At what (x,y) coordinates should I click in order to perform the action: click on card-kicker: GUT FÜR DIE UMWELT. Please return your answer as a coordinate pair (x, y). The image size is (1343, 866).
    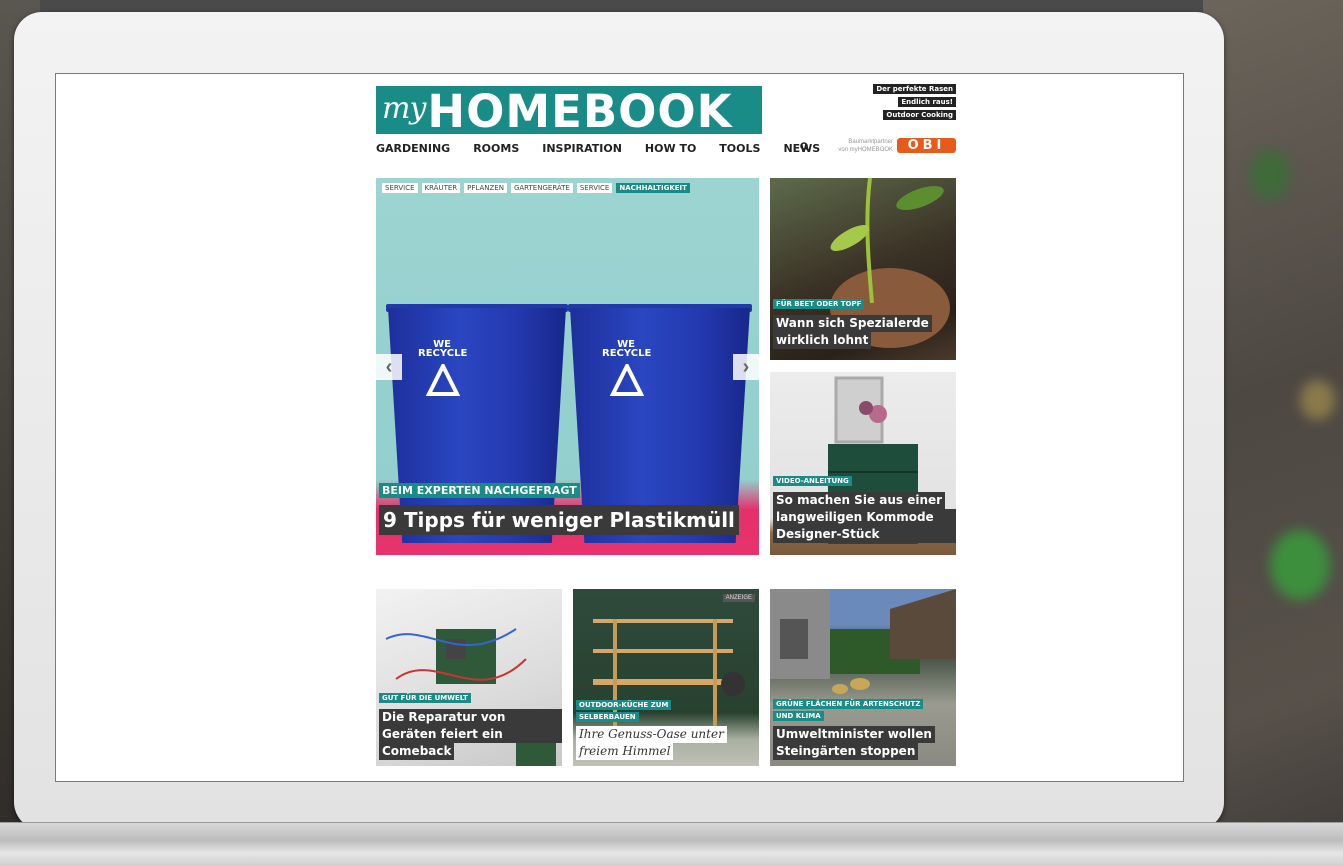
    Looking at the image, I should click on (425, 698).